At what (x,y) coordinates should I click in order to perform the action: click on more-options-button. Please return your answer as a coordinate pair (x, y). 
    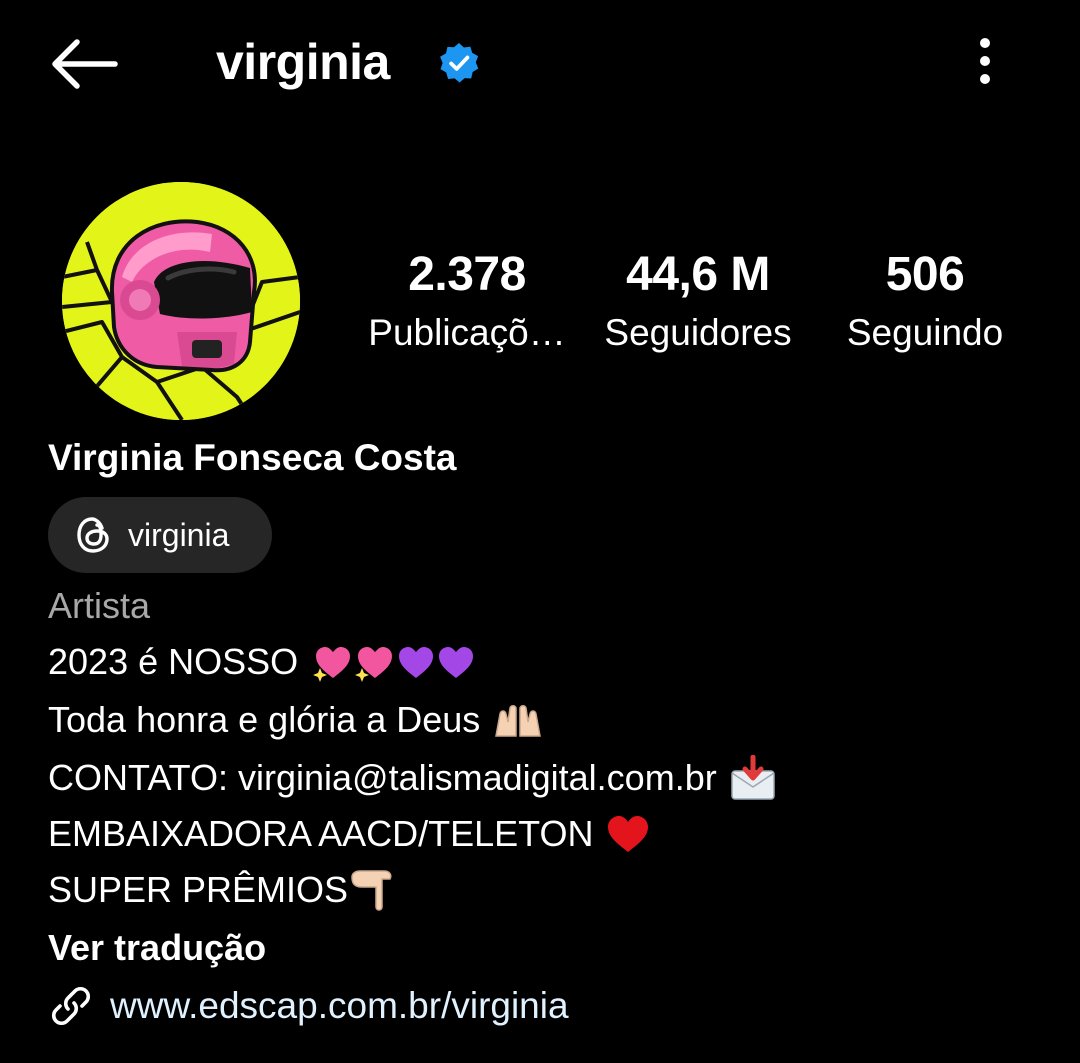
    Looking at the image, I should click on (985, 61).